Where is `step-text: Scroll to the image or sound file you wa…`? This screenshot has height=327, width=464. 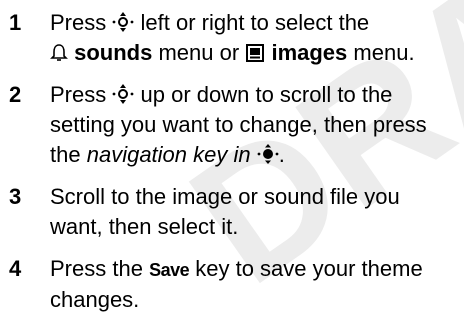
step-text: Scroll to the image or sound file you wa… is located at coordinates (225, 211).